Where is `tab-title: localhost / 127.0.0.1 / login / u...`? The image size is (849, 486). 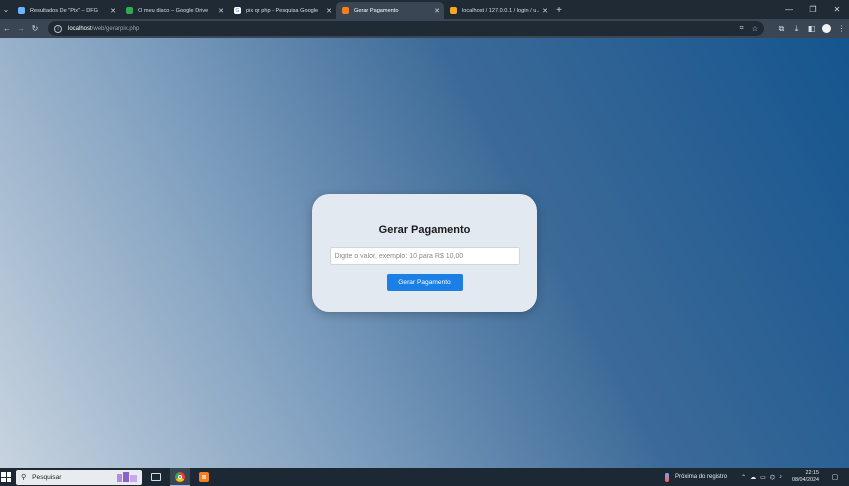 tab-title: localhost / 127.0.0.1 / login / u... is located at coordinates (501, 10).